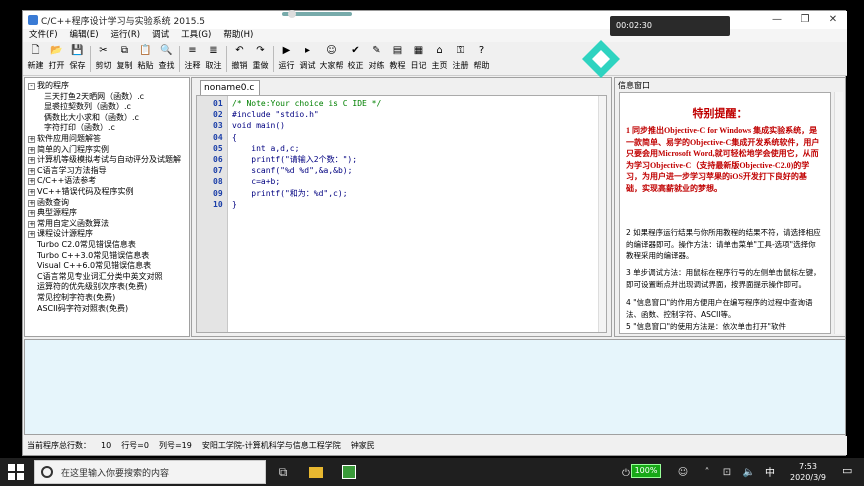 This screenshot has height=486, width=864. I want to click on tree-item: Visual C++6.0常见错误信息表, so click(94, 265).